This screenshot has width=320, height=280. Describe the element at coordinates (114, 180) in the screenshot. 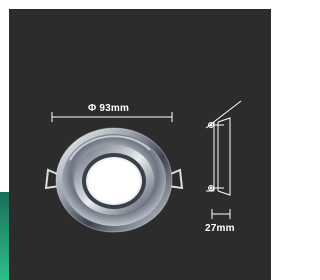

I see `downlight-ring` at that location.